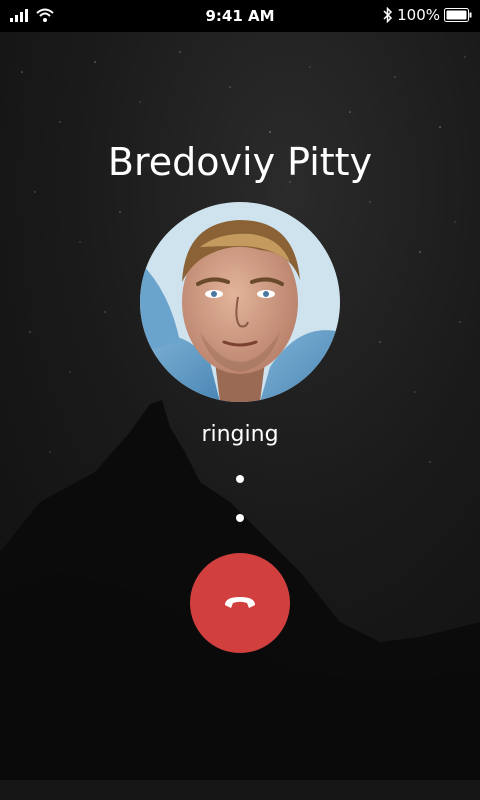 The image size is (480, 800). Describe the element at coordinates (418, 15) in the screenshot. I see `battery-percent: 100%` at that location.